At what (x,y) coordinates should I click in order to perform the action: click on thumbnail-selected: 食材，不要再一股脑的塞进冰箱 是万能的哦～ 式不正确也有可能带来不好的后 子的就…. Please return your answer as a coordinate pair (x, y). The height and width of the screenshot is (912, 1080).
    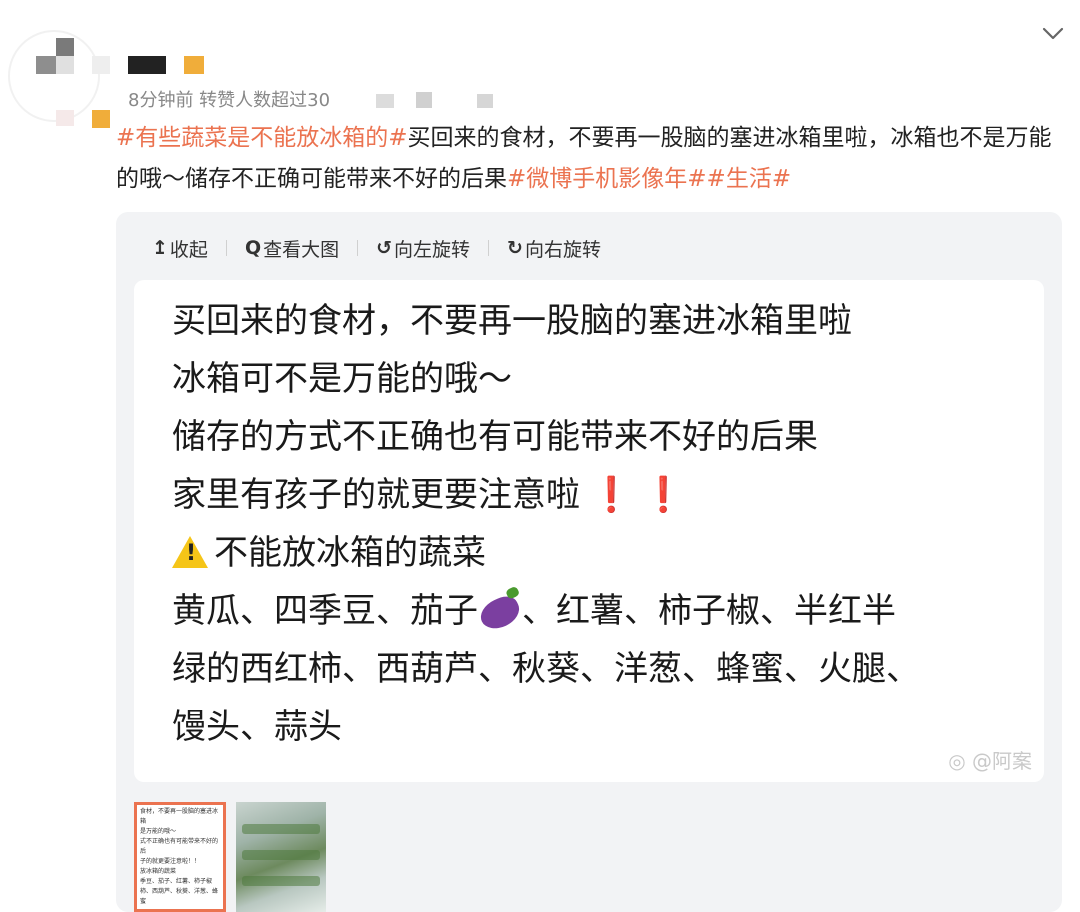
    Looking at the image, I should click on (180, 857).